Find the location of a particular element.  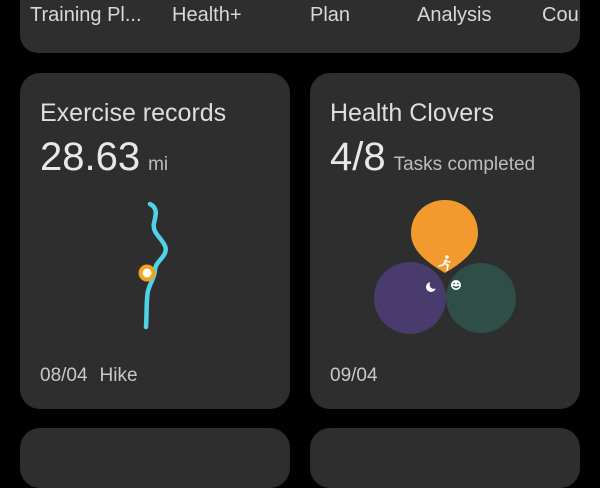

exercise-date: 08/04 is located at coordinates (64, 375).